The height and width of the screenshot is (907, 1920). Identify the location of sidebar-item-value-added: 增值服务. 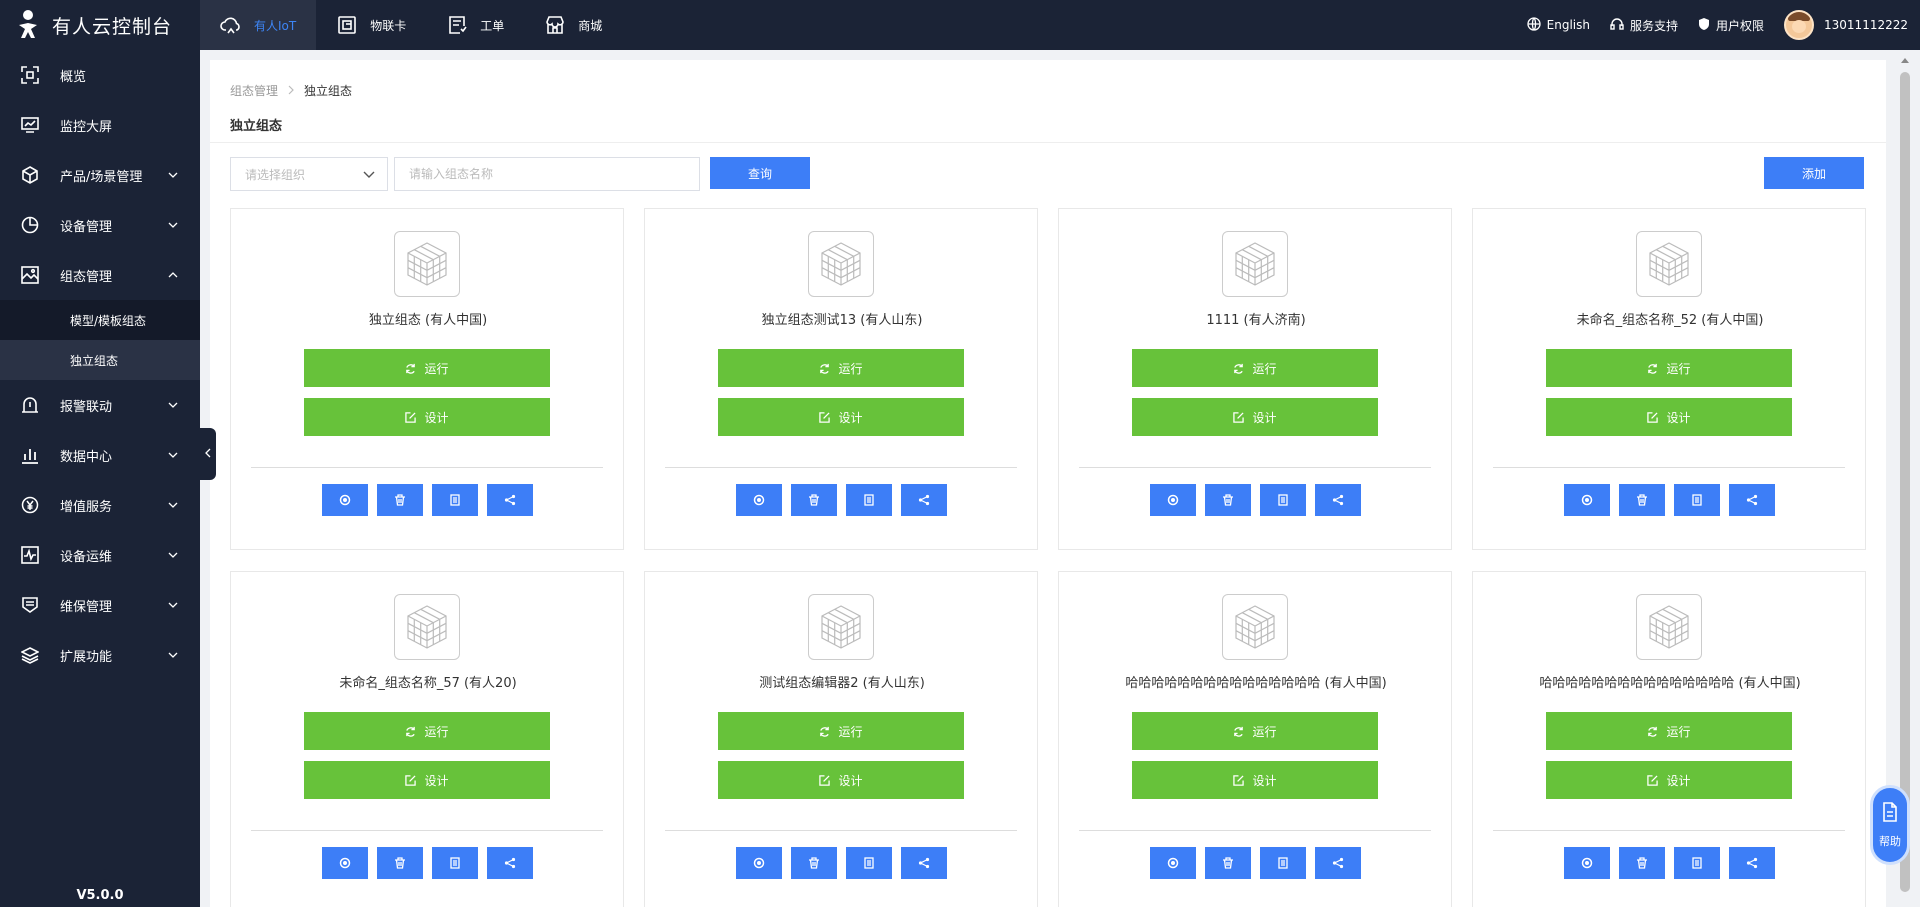
(100, 505).